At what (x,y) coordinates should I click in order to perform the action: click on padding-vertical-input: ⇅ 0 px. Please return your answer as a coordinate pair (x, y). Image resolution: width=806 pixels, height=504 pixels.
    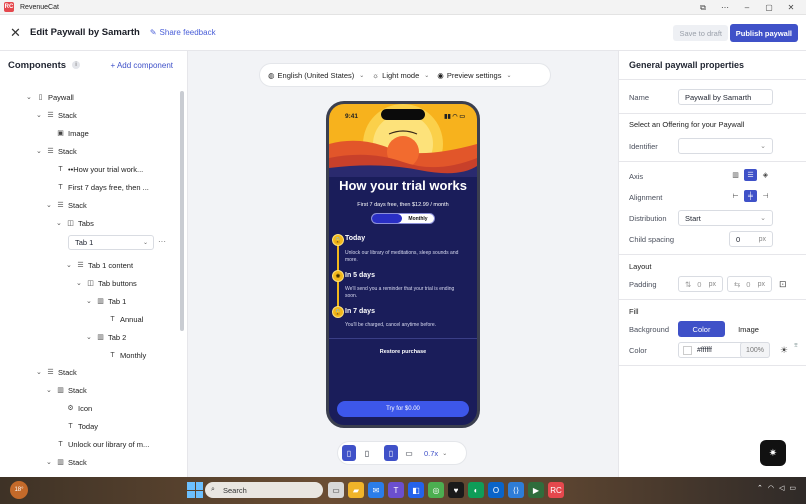
    Looking at the image, I should click on (700, 284).